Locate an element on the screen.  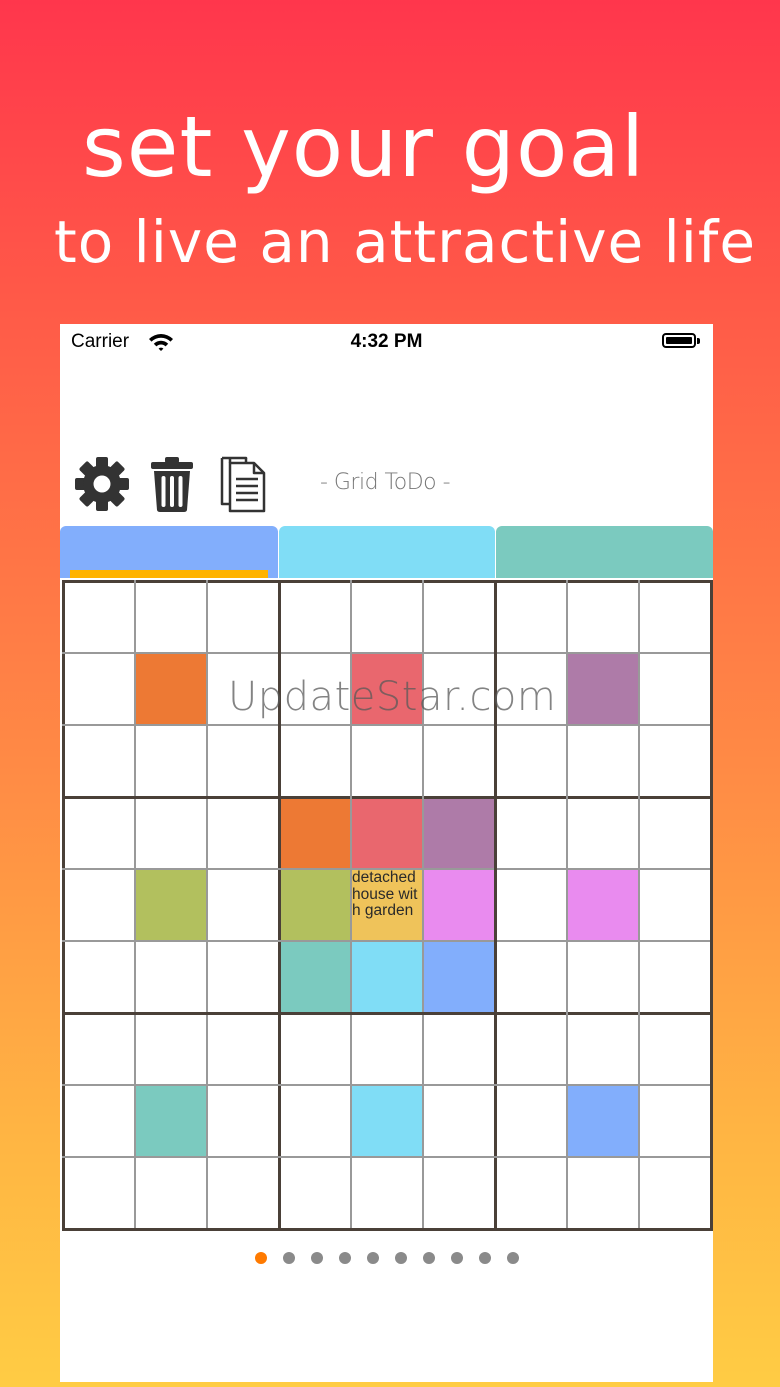
grid-line-vertical is located at coordinates (207, 905).